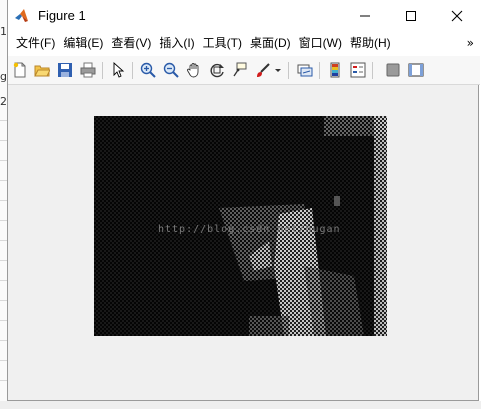 Image resolution: width=481 pixels, height=409 pixels. Describe the element at coordinates (118, 70) in the screenshot. I see `select-pointer-icon` at that location.